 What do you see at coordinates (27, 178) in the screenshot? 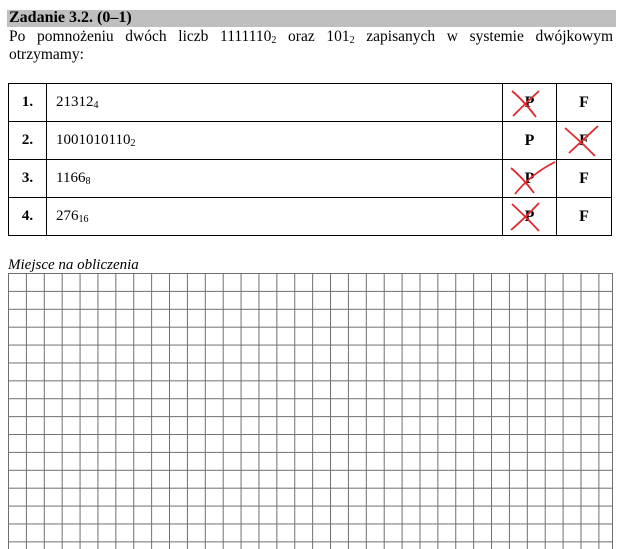
I see `option-number: 3.` at bounding box center [27, 178].